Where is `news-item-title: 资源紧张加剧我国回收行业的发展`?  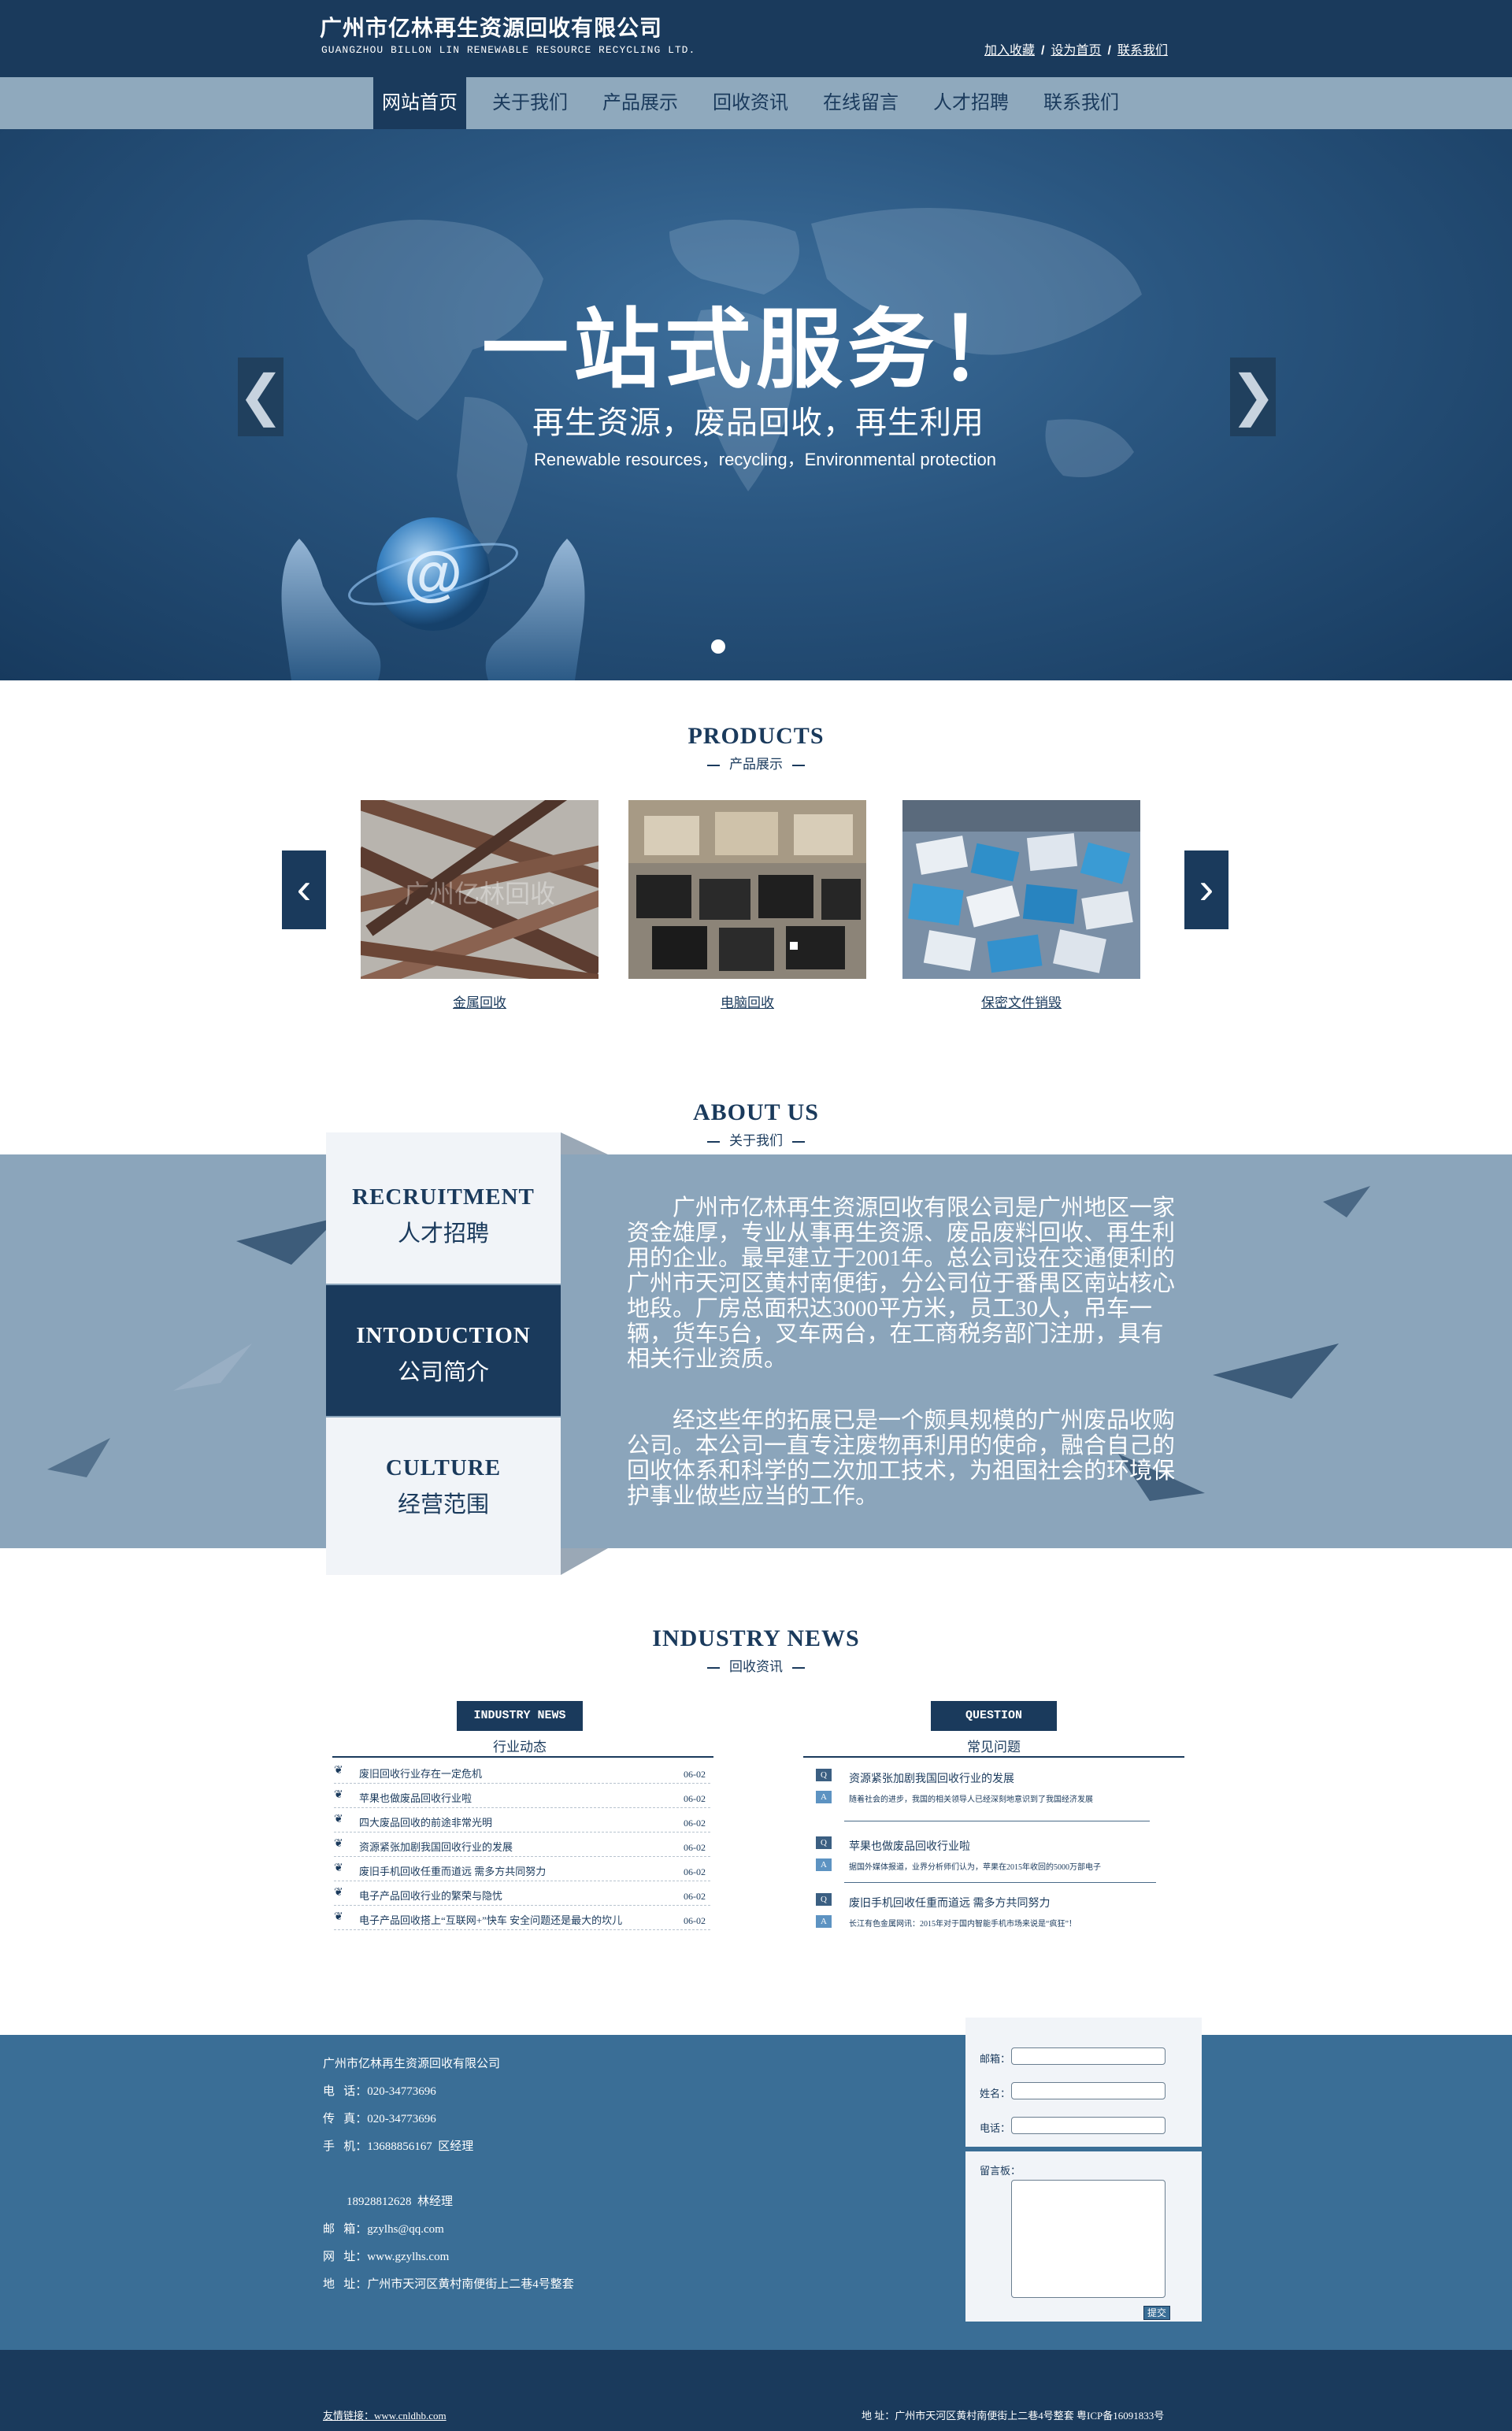 news-item-title: 资源紧张加剧我国回收行业的发展 is located at coordinates (436, 1846).